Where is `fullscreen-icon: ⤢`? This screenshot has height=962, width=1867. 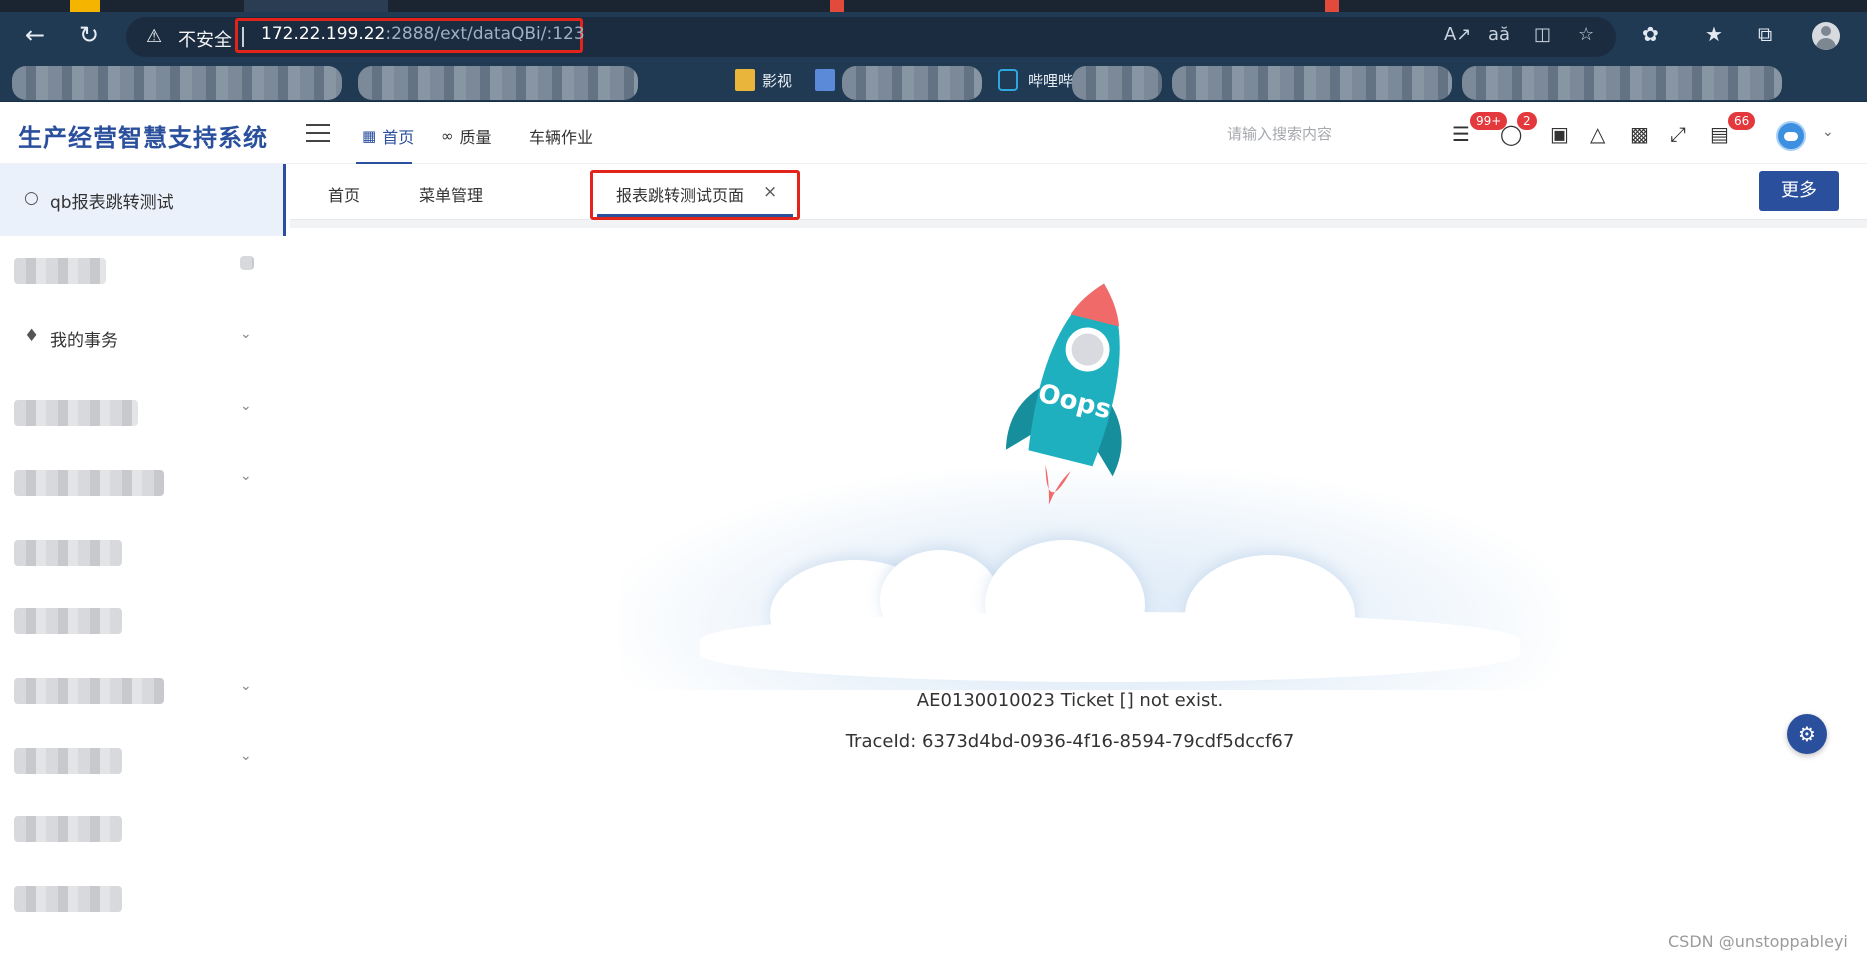
fullscreen-icon: ⤢ is located at coordinates (1678, 134).